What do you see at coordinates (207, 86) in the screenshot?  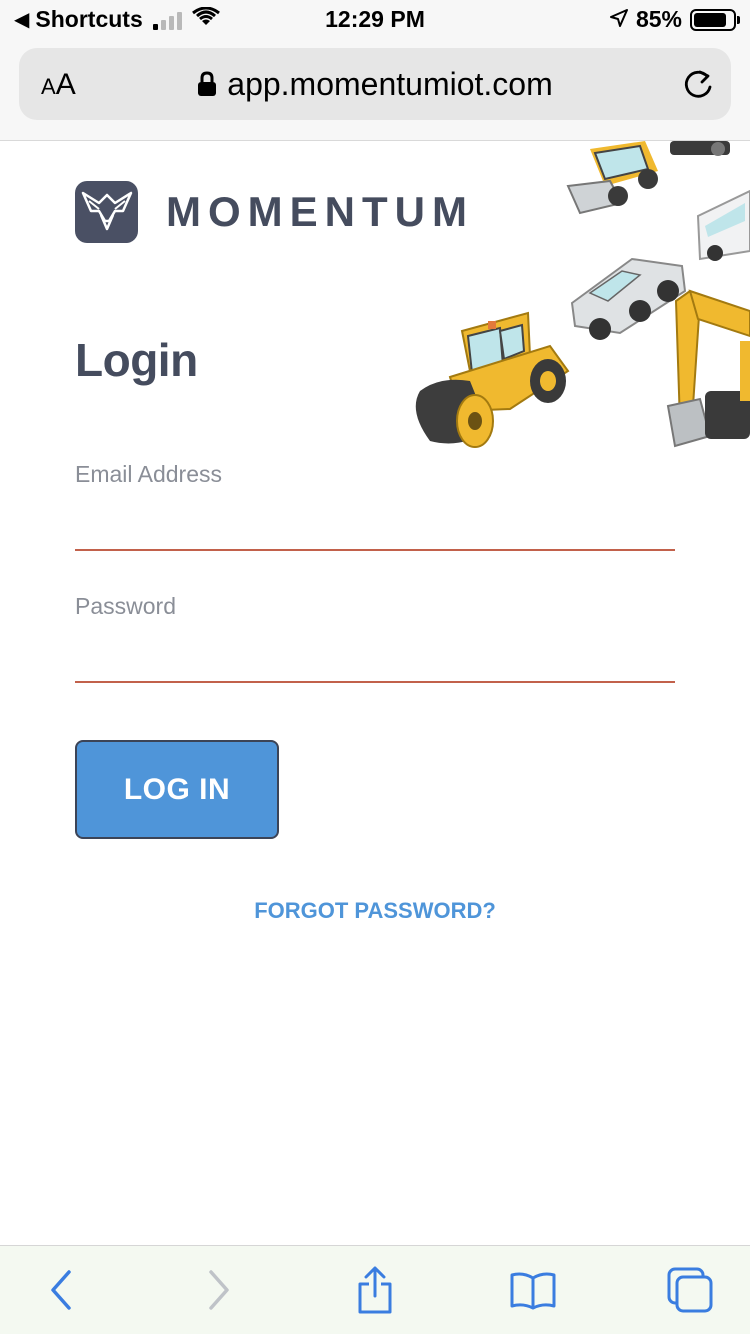 I see `lock-icon` at bounding box center [207, 86].